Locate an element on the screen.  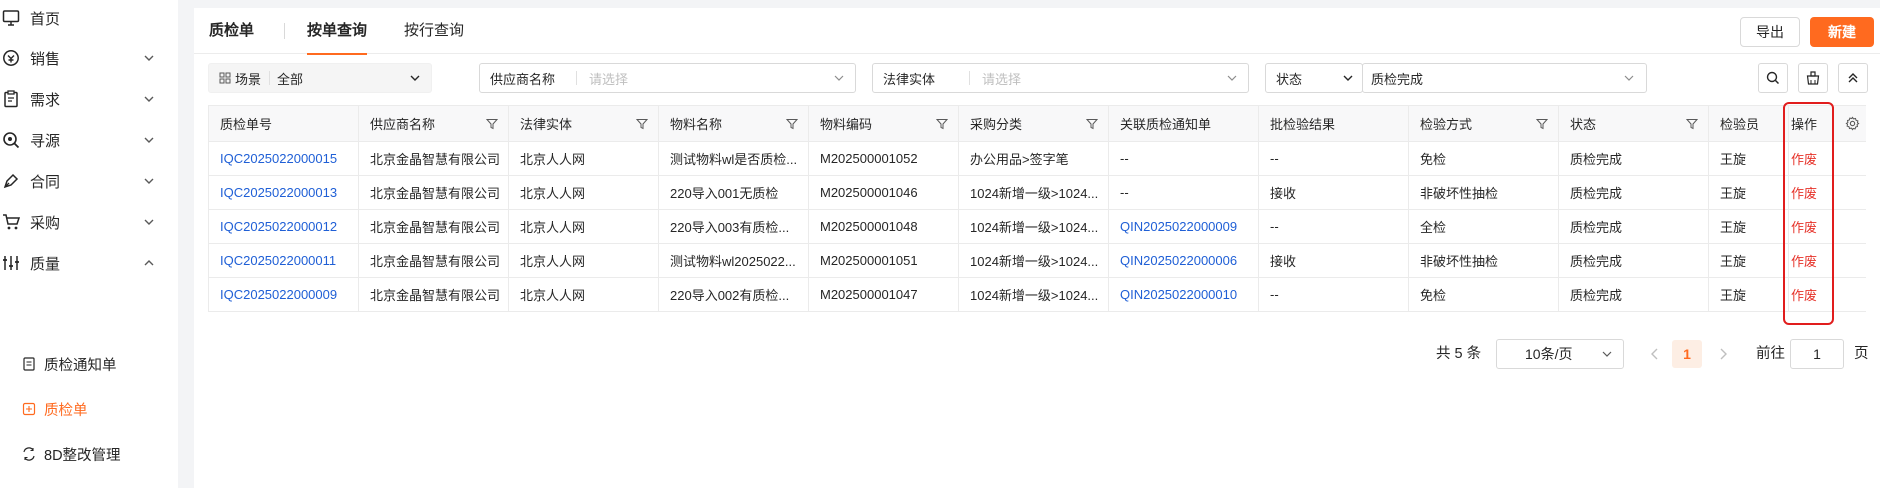
double-chevron-up-icon is located at coordinates (1853, 78).